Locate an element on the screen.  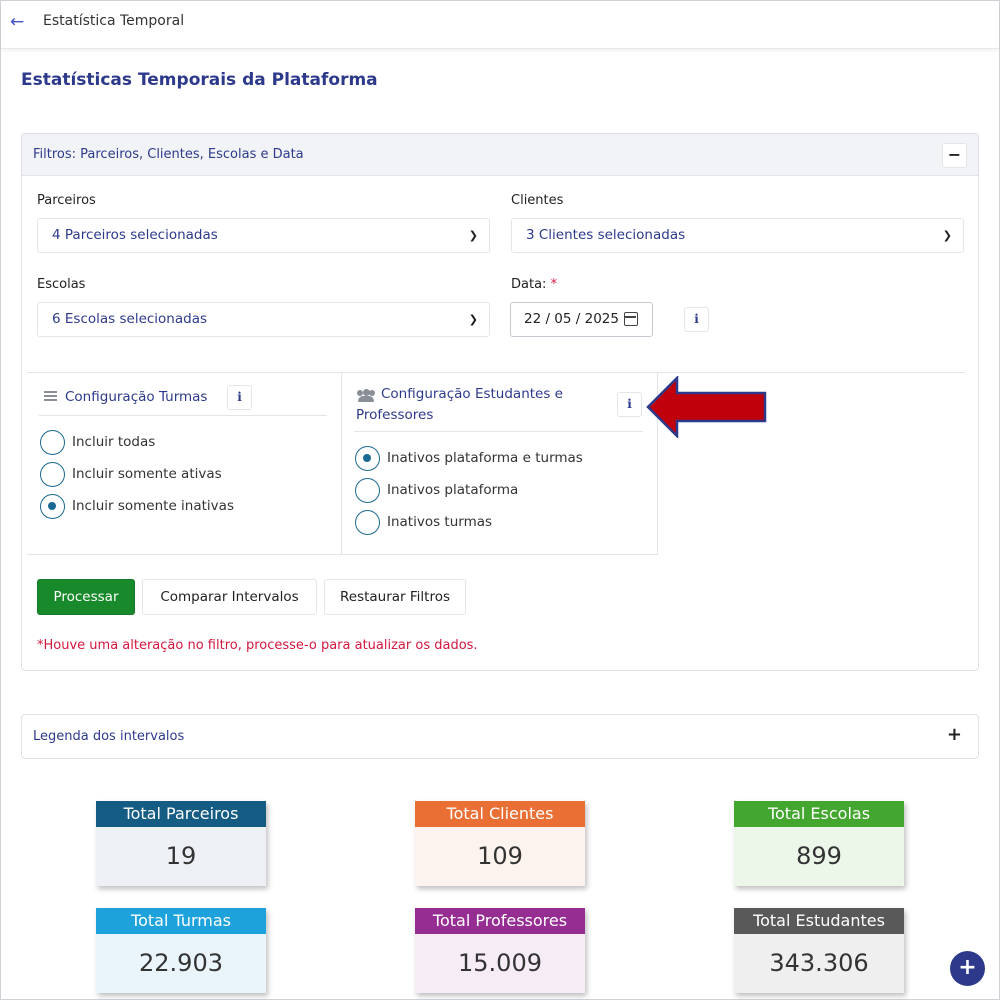
stat-card-professores: Total Professores 15.009 is located at coordinates (500, 950).